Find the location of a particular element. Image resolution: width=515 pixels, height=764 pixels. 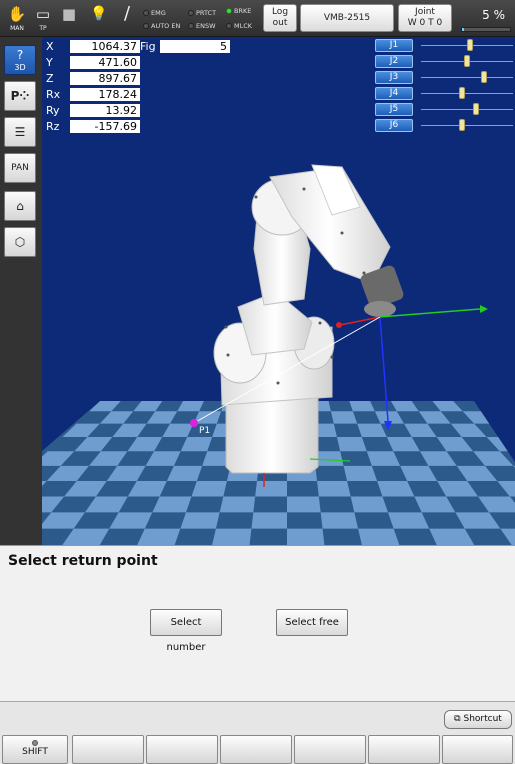

joint-j6-button: J6 is located at coordinates (394, 125).